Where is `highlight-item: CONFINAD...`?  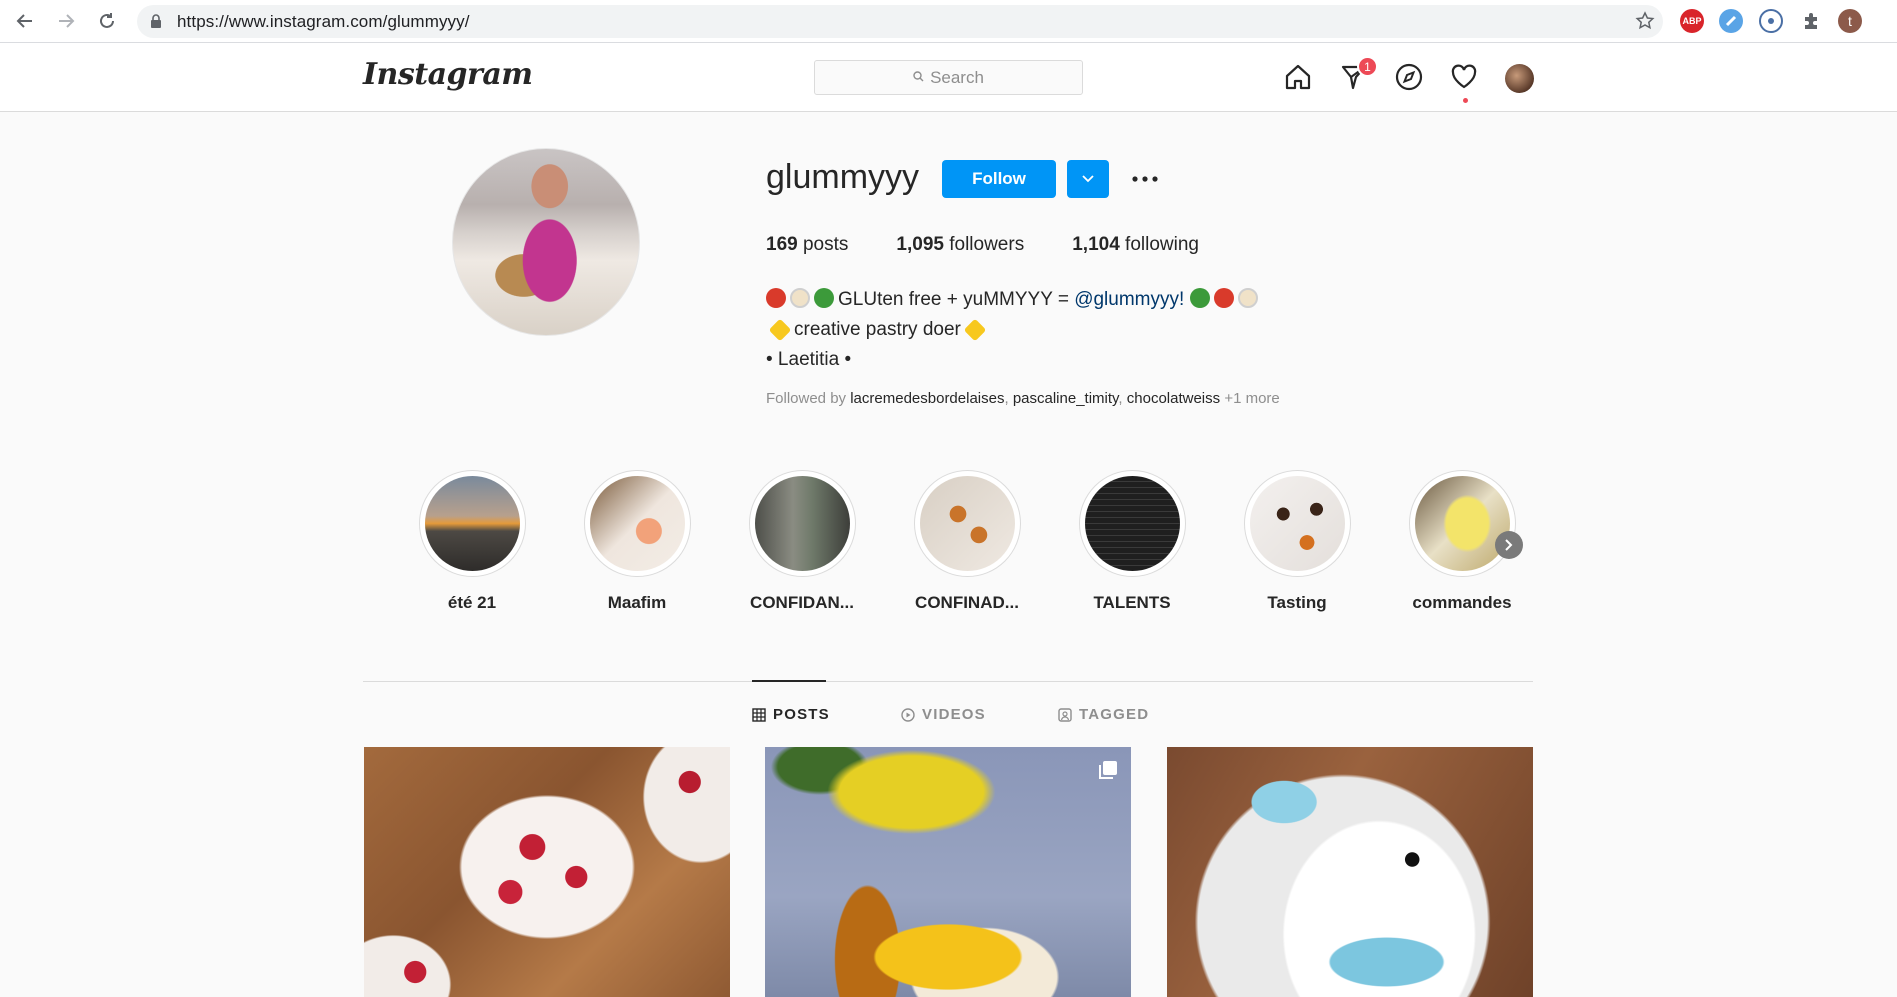
highlight-item: CONFINAD... is located at coordinates (967, 541).